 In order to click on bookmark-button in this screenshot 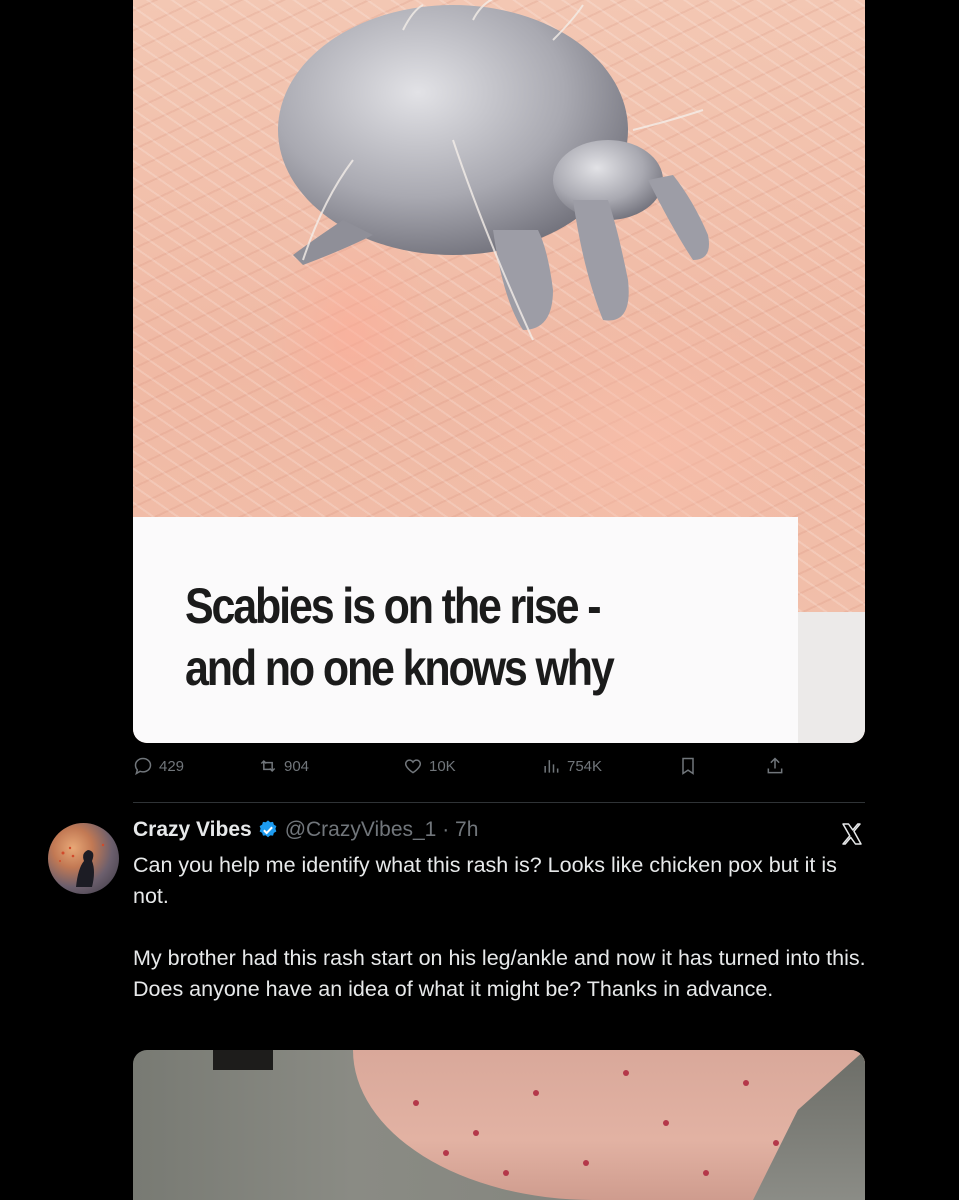, I will do `click(688, 766)`.